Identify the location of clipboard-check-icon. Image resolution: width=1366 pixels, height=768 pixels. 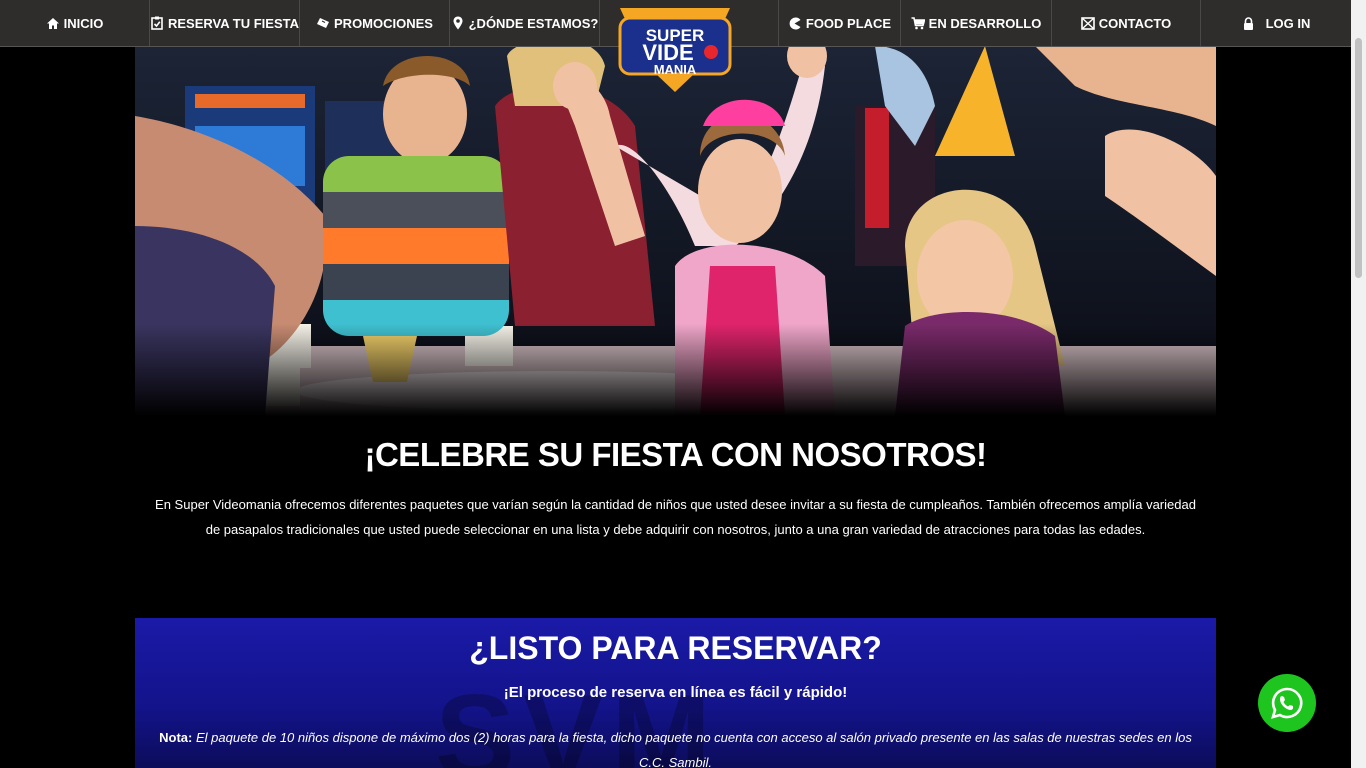
(157, 23).